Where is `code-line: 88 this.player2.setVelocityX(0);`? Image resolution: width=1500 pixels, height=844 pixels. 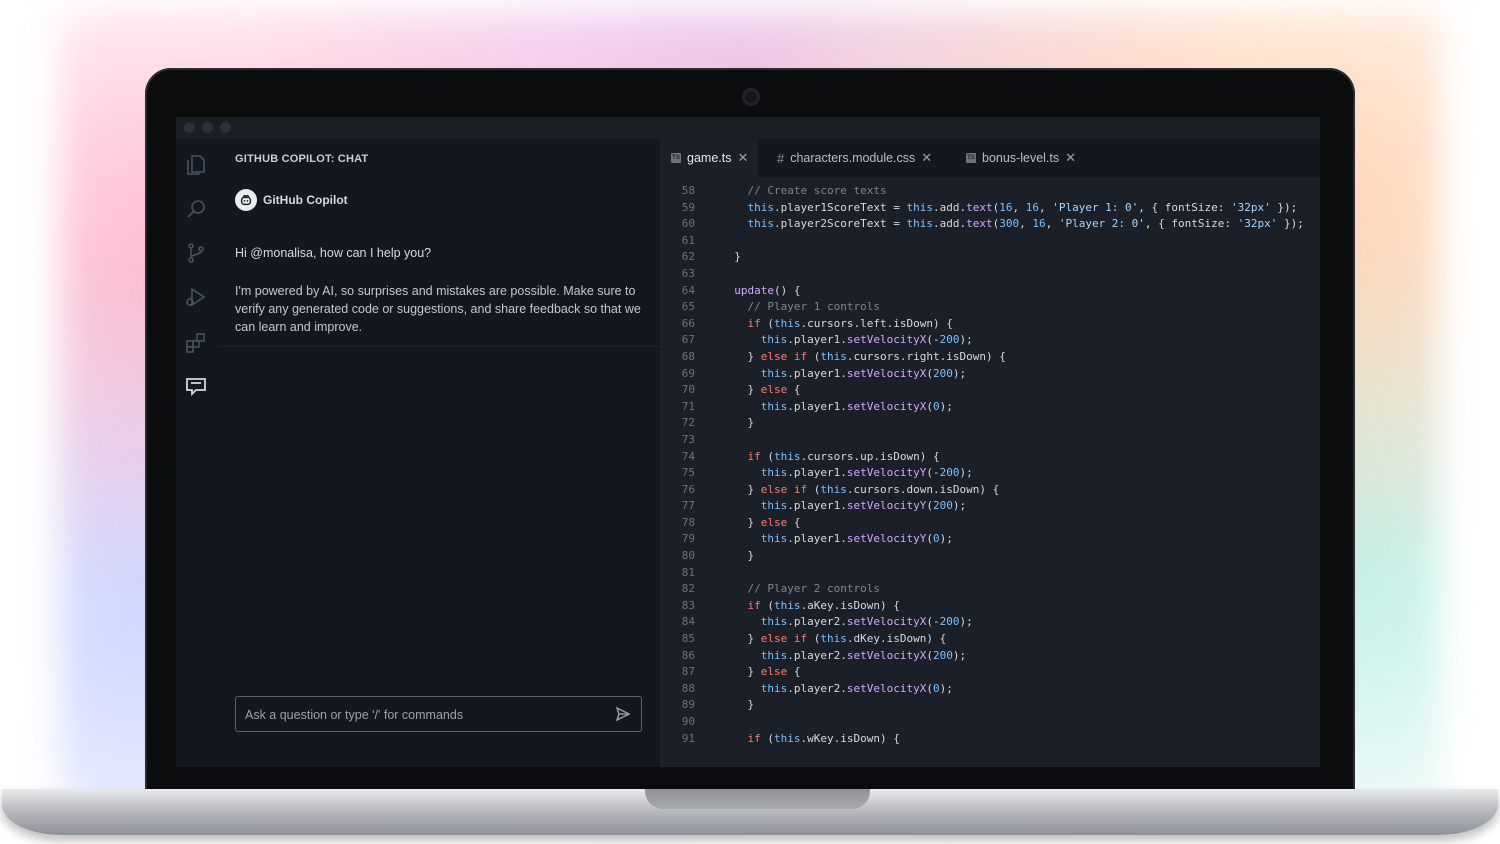
code-line: 88 this.player2.setVelocityX(0); is located at coordinates (990, 689).